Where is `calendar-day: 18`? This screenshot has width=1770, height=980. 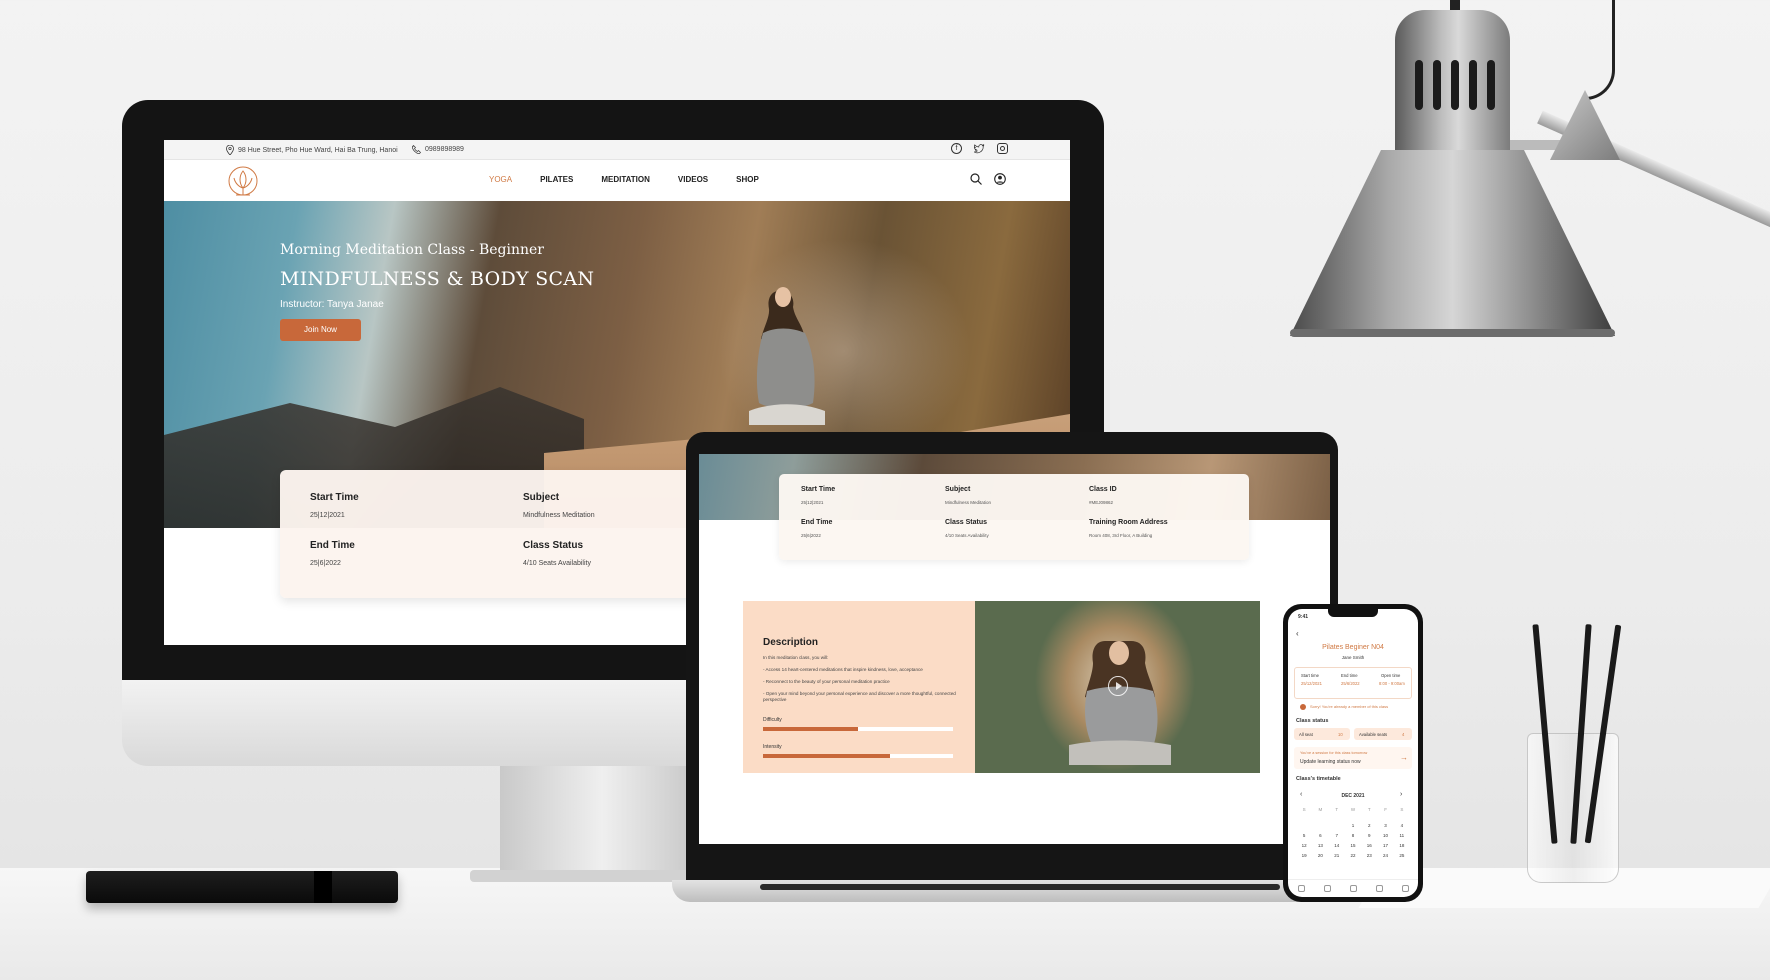
calendar-day: 18 is located at coordinates (1402, 845).